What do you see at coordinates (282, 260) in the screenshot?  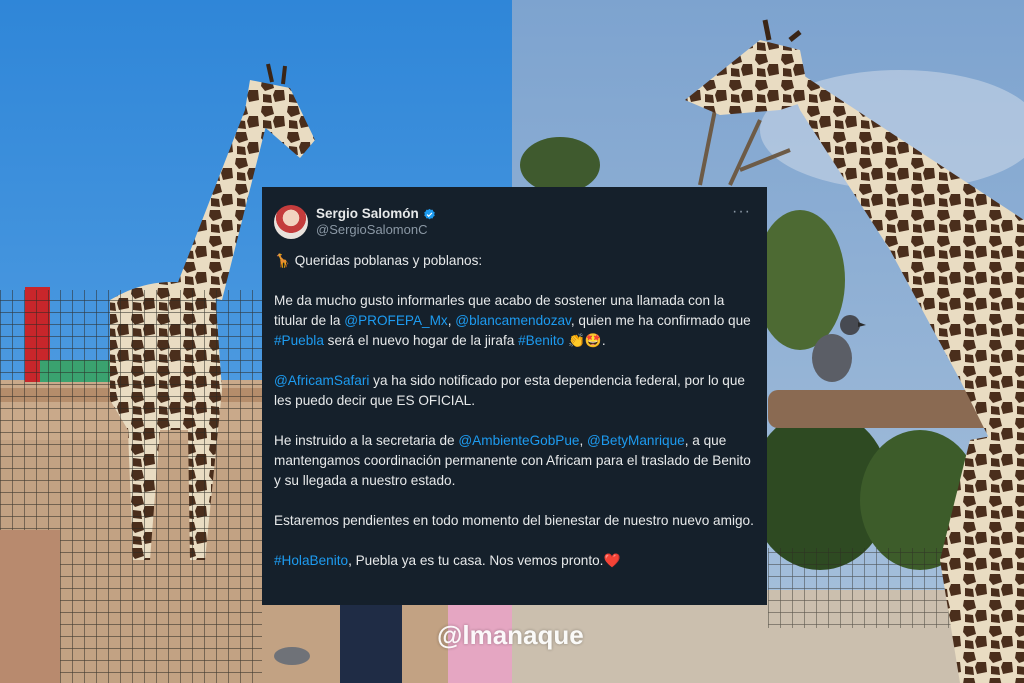 I see `giraffe-emoji: 🦒` at bounding box center [282, 260].